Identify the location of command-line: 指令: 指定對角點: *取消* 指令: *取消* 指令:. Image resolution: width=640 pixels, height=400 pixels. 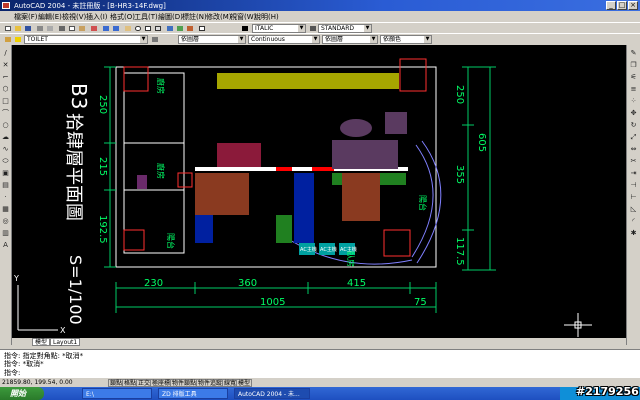
(320, 363).